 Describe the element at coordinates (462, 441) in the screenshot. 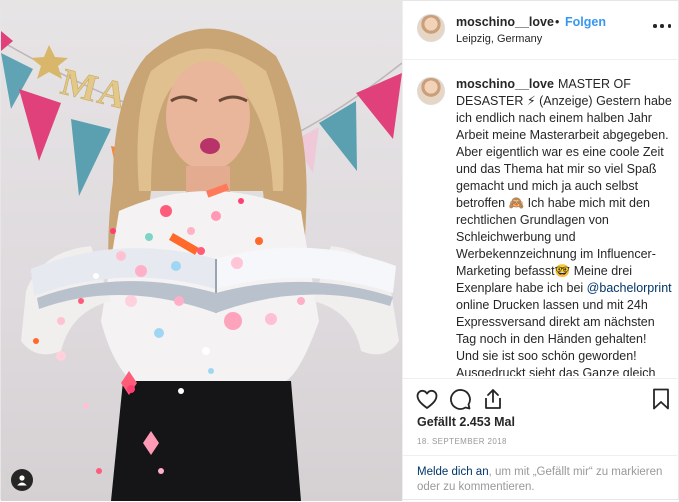

I see `post-date: 18. SEPTEMBER 2018` at that location.